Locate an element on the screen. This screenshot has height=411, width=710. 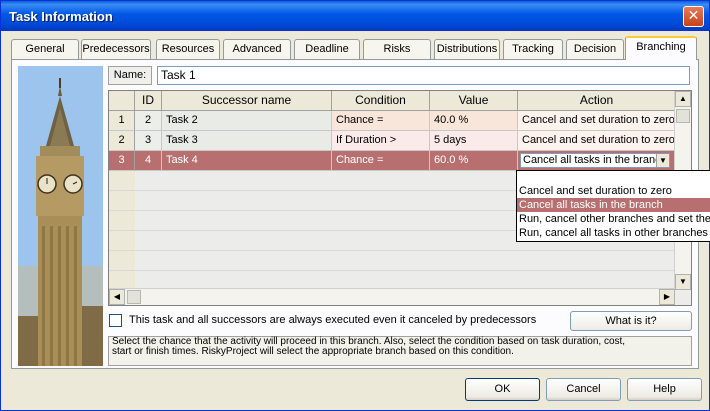
tab-label: General is located at coordinates (45, 49).